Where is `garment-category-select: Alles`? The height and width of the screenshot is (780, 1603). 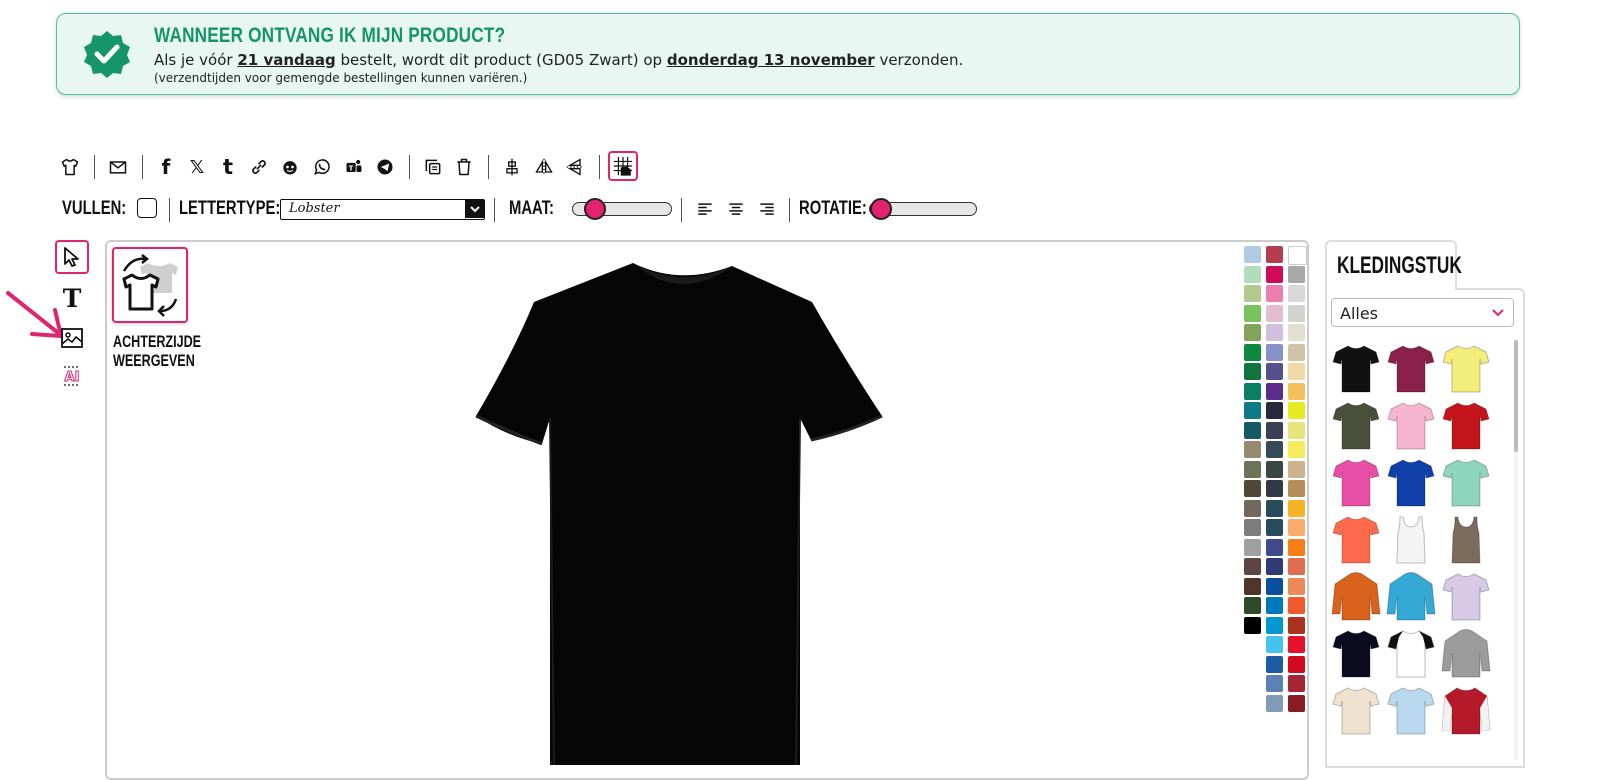 garment-category-select: Alles is located at coordinates (1422, 312).